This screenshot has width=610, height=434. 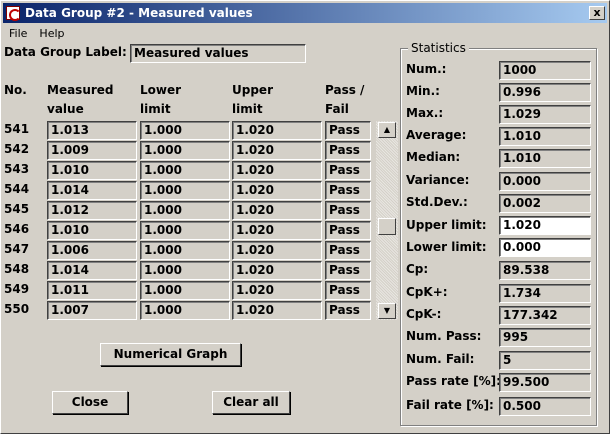 What do you see at coordinates (65, 109) in the screenshot?
I see `header-measured-2: value` at bounding box center [65, 109].